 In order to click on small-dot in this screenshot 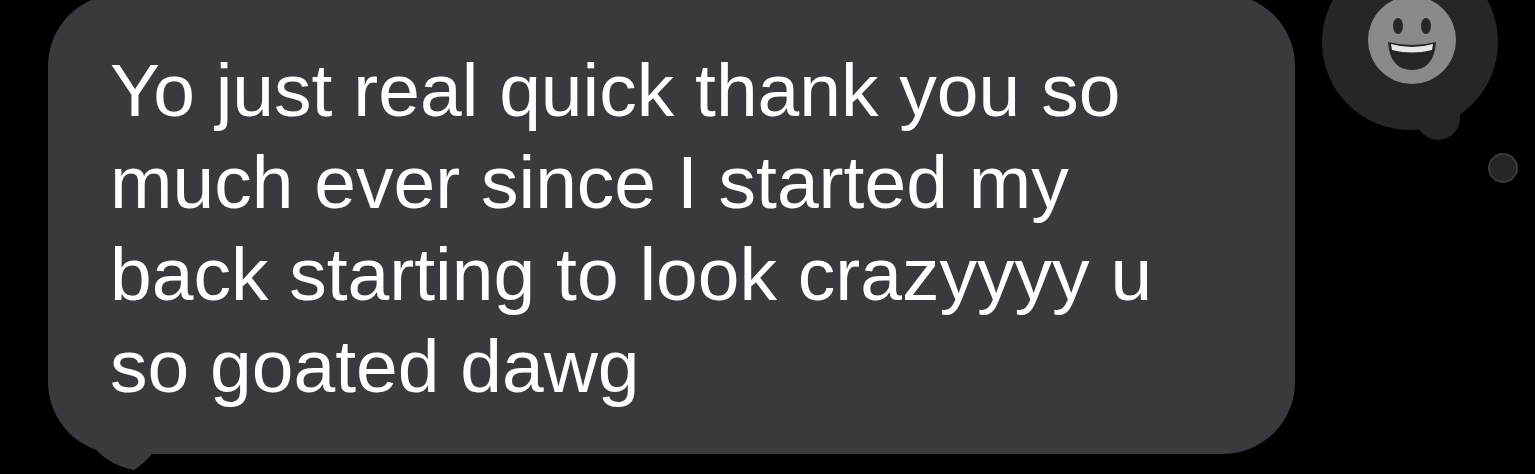, I will do `click(1503, 168)`.